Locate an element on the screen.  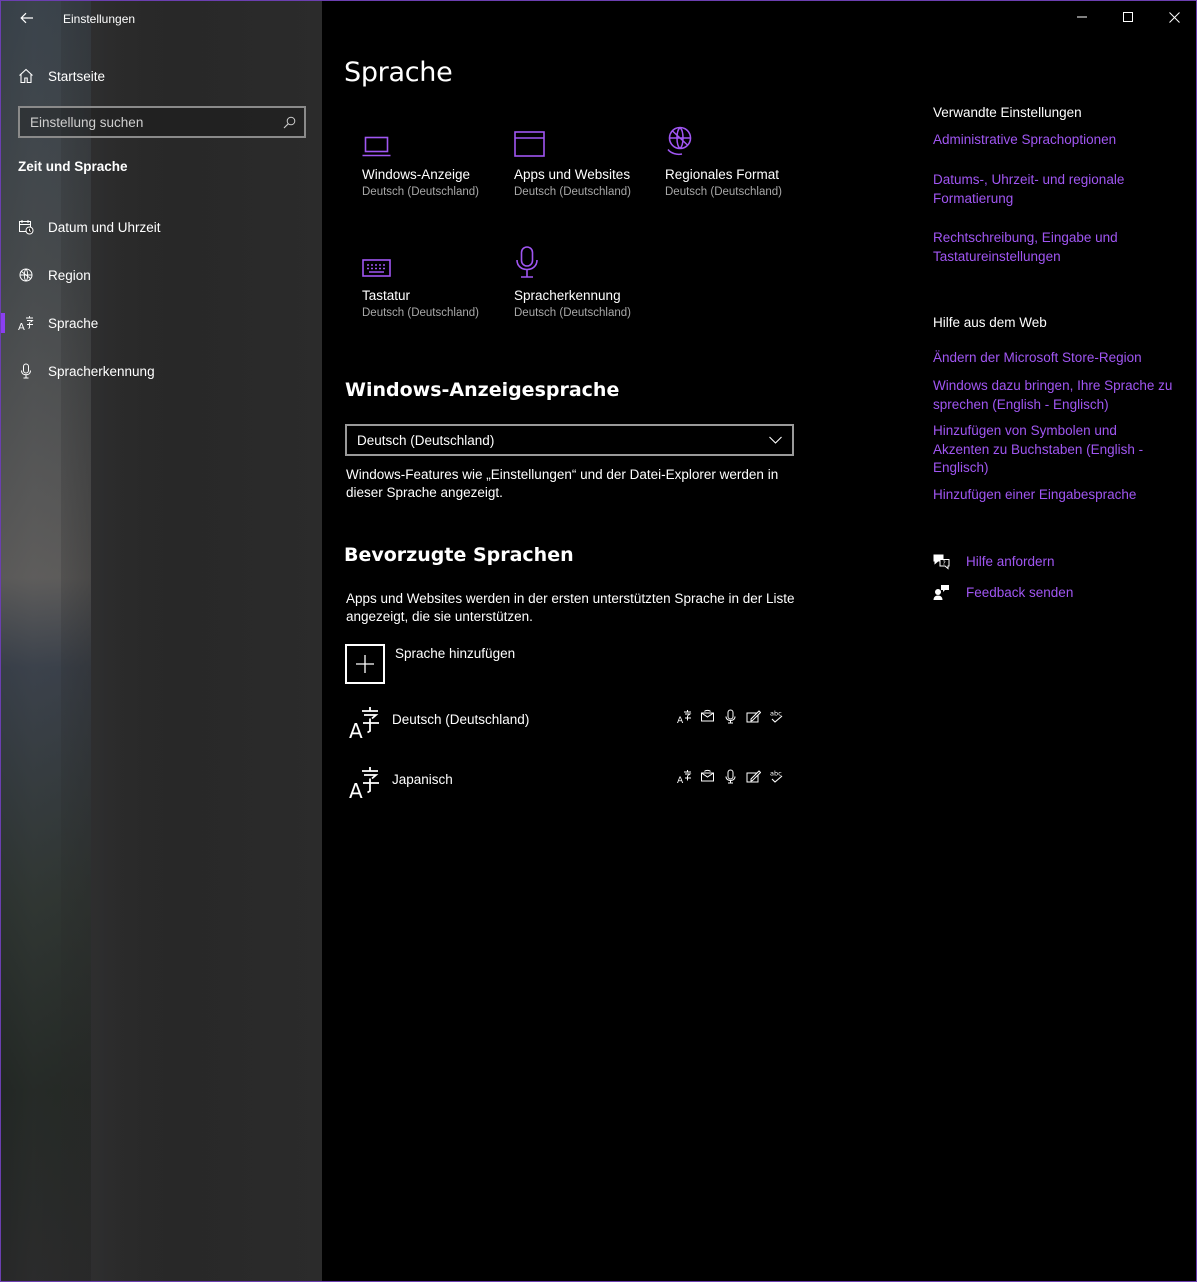
send-feedback-label: Feedback senden is located at coordinates (1020, 592).